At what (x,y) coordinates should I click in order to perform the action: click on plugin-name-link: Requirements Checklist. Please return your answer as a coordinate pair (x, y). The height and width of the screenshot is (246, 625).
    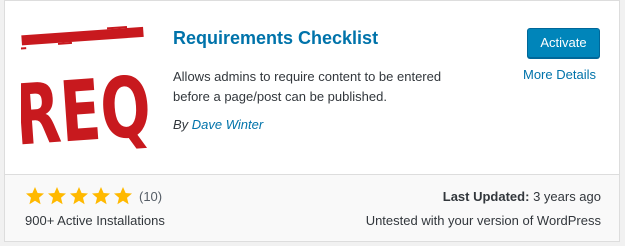
    Looking at the image, I should click on (275, 38).